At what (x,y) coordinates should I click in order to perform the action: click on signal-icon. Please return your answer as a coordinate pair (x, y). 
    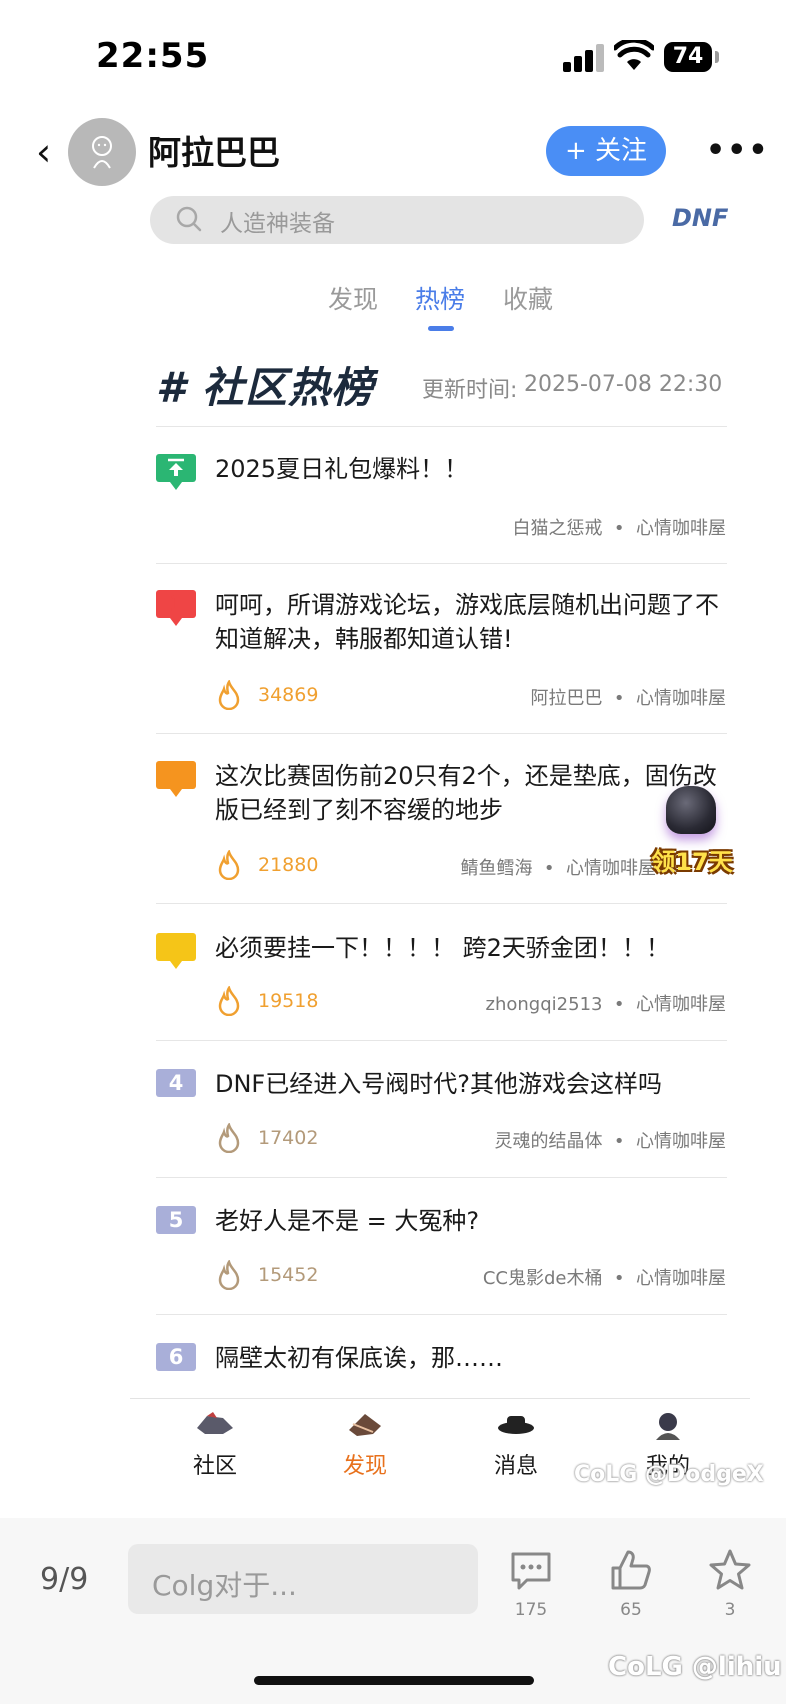
    Looking at the image, I should click on (585, 58).